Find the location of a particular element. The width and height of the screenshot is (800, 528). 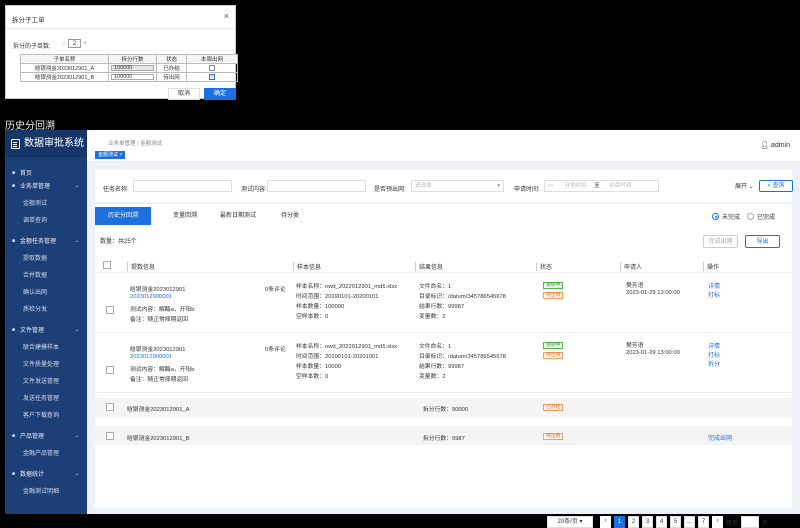

tab-variable: 变量回溯 is located at coordinates (185, 216).